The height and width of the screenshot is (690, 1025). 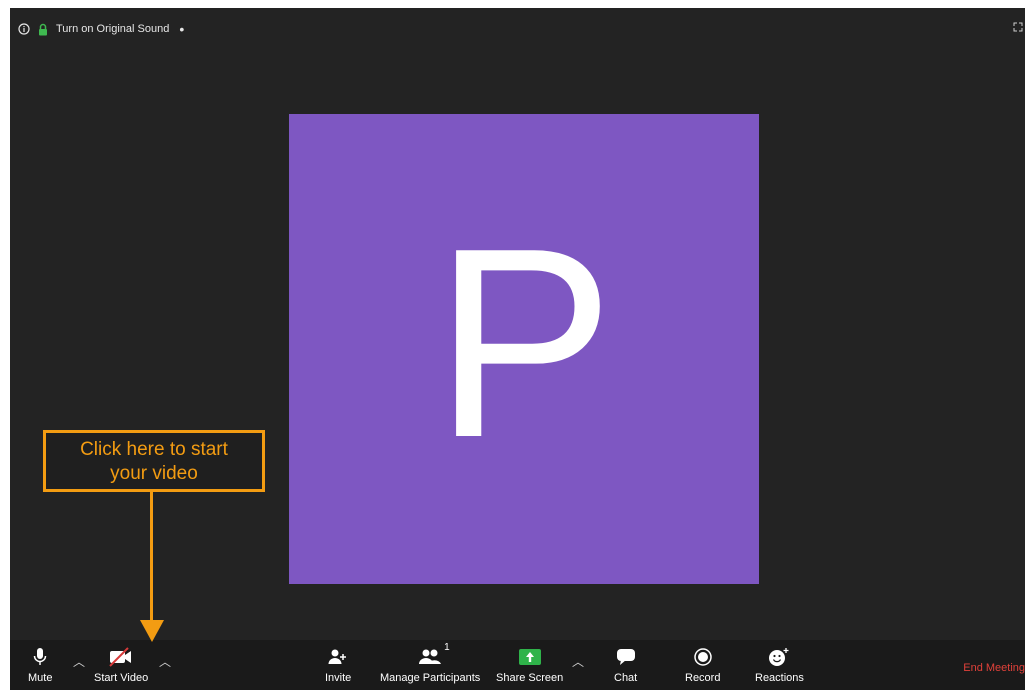 I want to click on invite-button: Invite, so click(x=338, y=665).